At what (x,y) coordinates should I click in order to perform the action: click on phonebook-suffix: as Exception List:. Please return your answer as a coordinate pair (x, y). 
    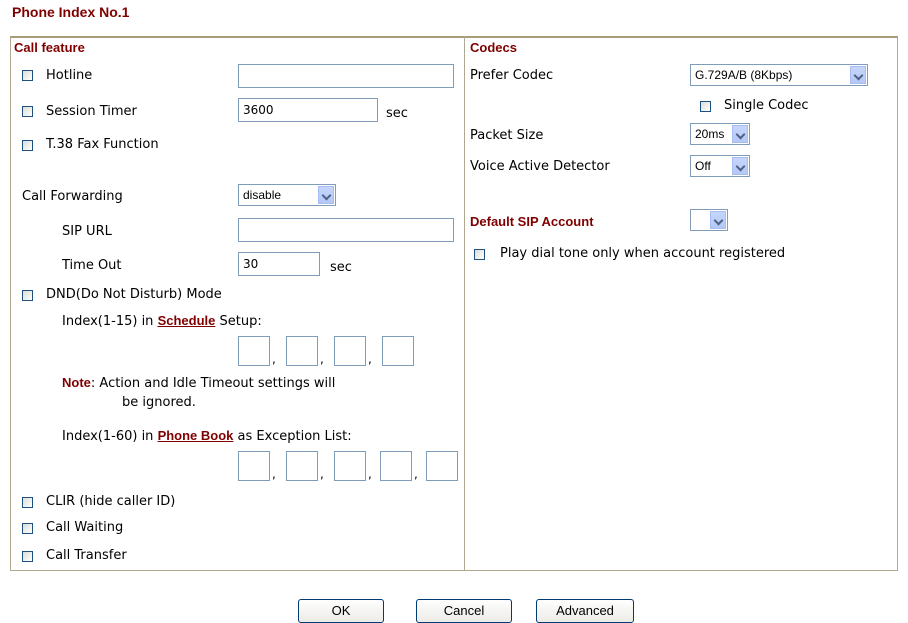
    Looking at the image, I should click on (294, 436).